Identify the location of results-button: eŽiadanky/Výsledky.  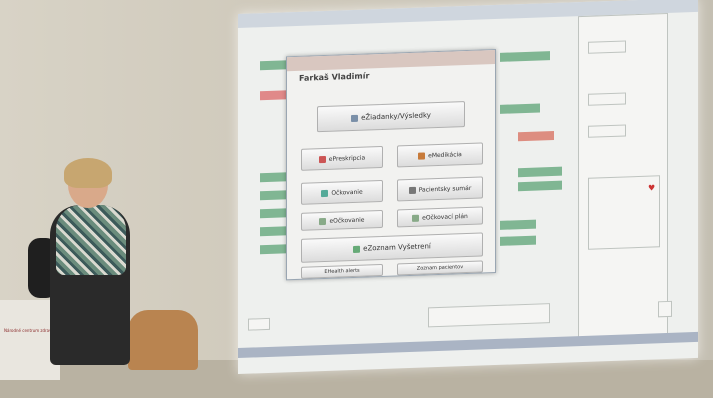
(391, 117).